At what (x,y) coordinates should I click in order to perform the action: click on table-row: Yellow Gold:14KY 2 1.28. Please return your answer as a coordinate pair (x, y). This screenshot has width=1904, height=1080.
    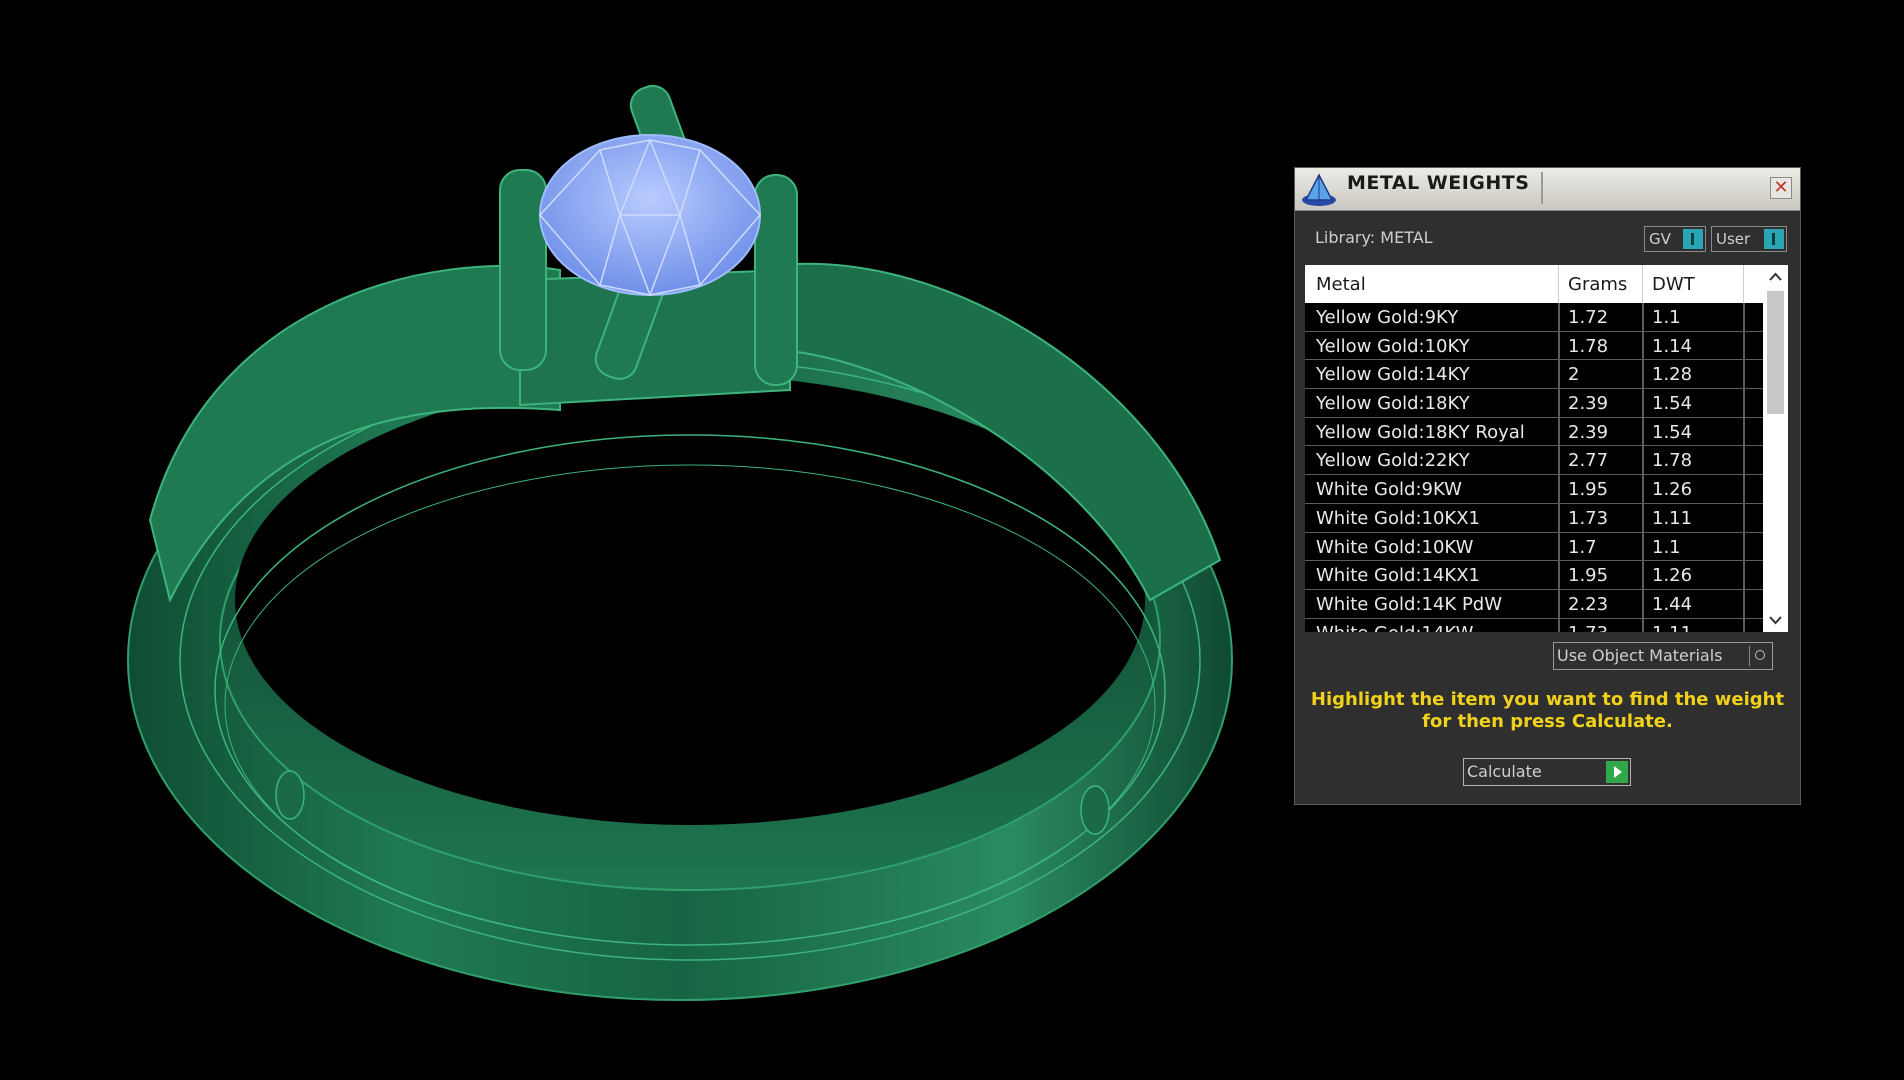
    Looking at the image, I should click on (1534, 375).